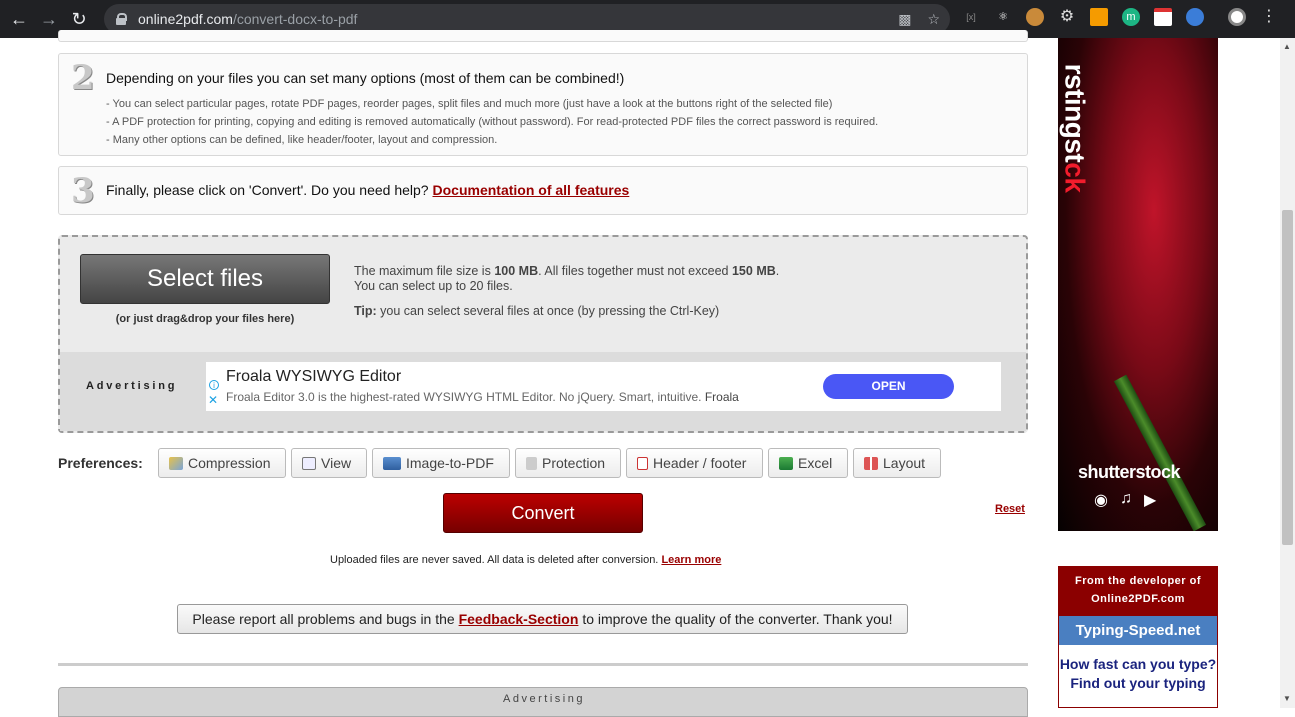 This screenshot has height=717, width=1295. I want to click on notes-icon, so click(1163, 17).